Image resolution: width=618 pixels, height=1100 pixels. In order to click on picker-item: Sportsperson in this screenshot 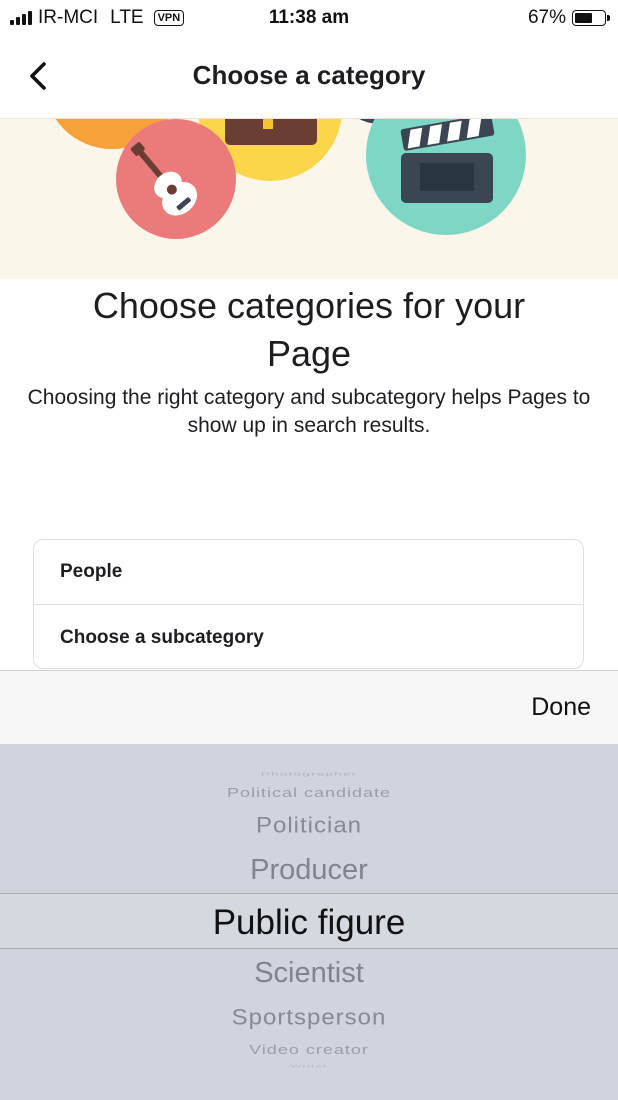, I will do `click(309, 1017)`.